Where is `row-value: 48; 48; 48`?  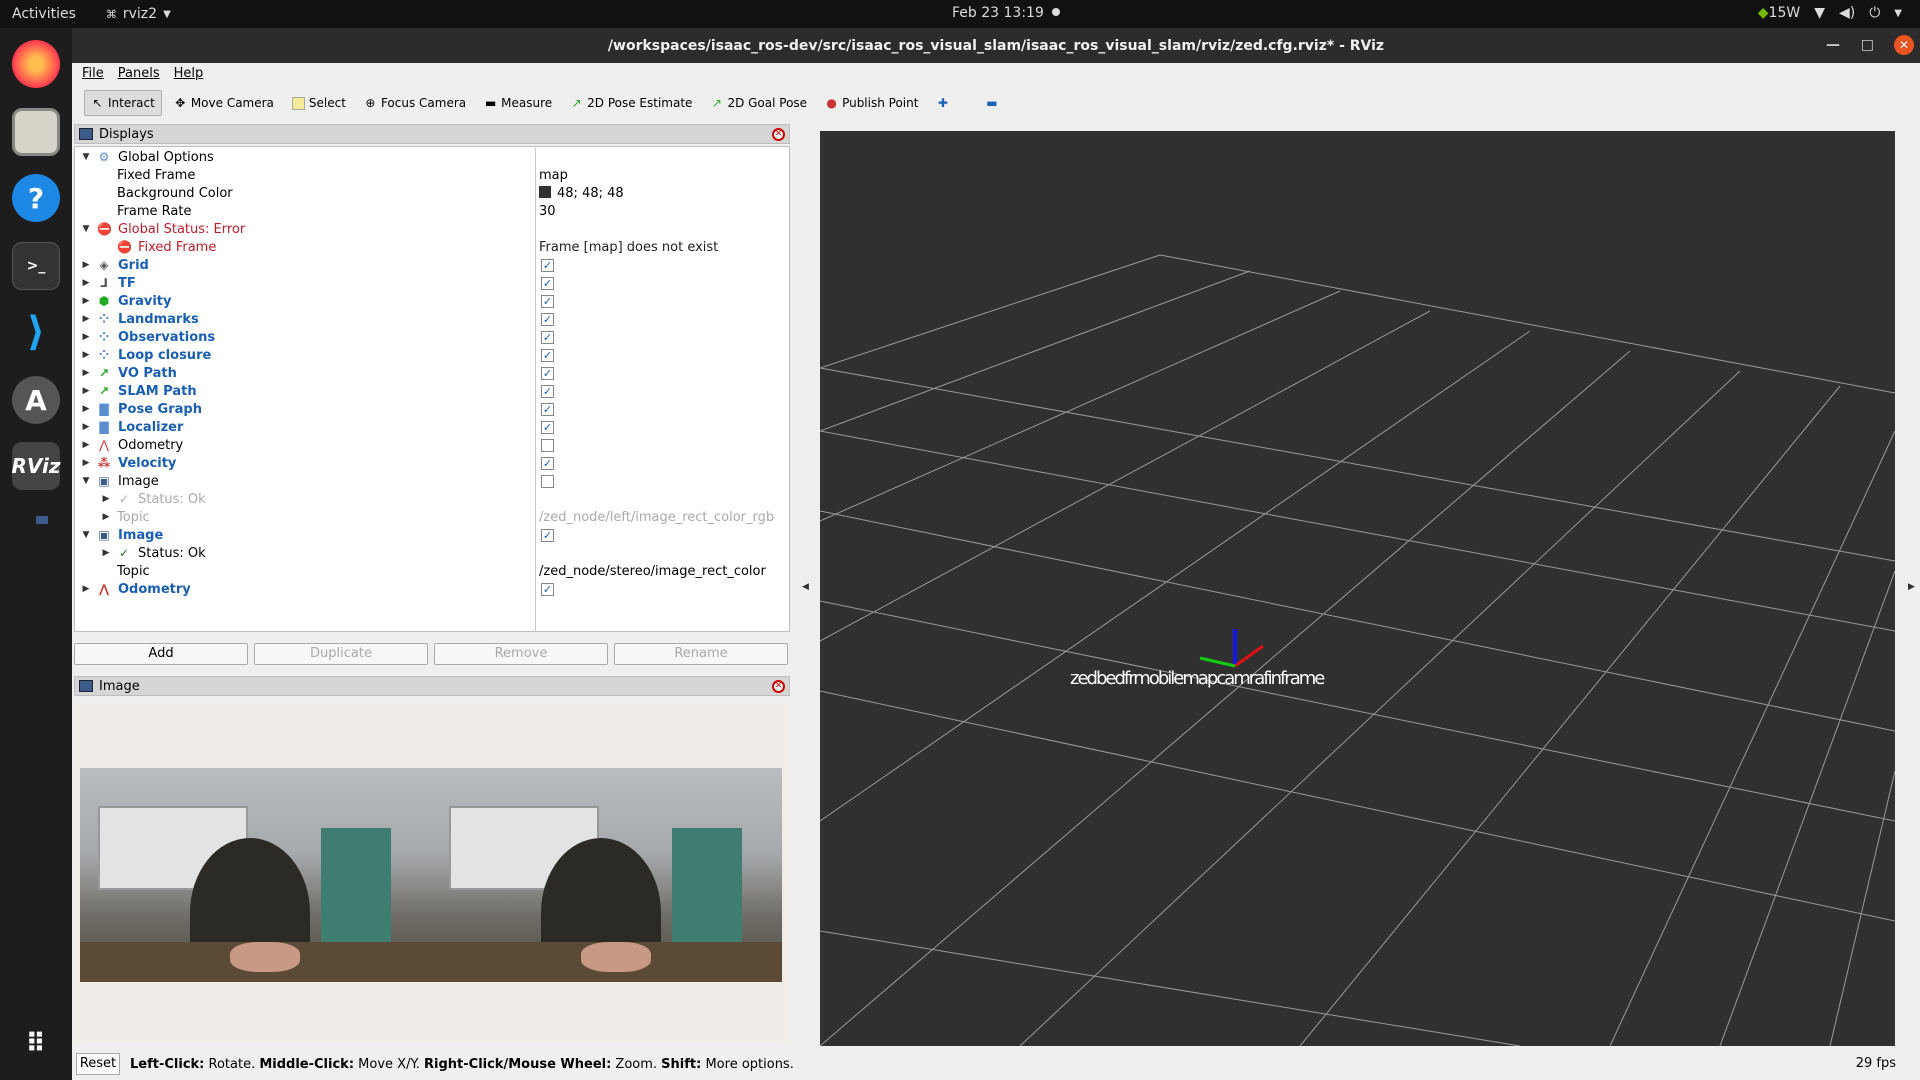 row-value: 48; 48; 48 is located at coordinates (581, 193).